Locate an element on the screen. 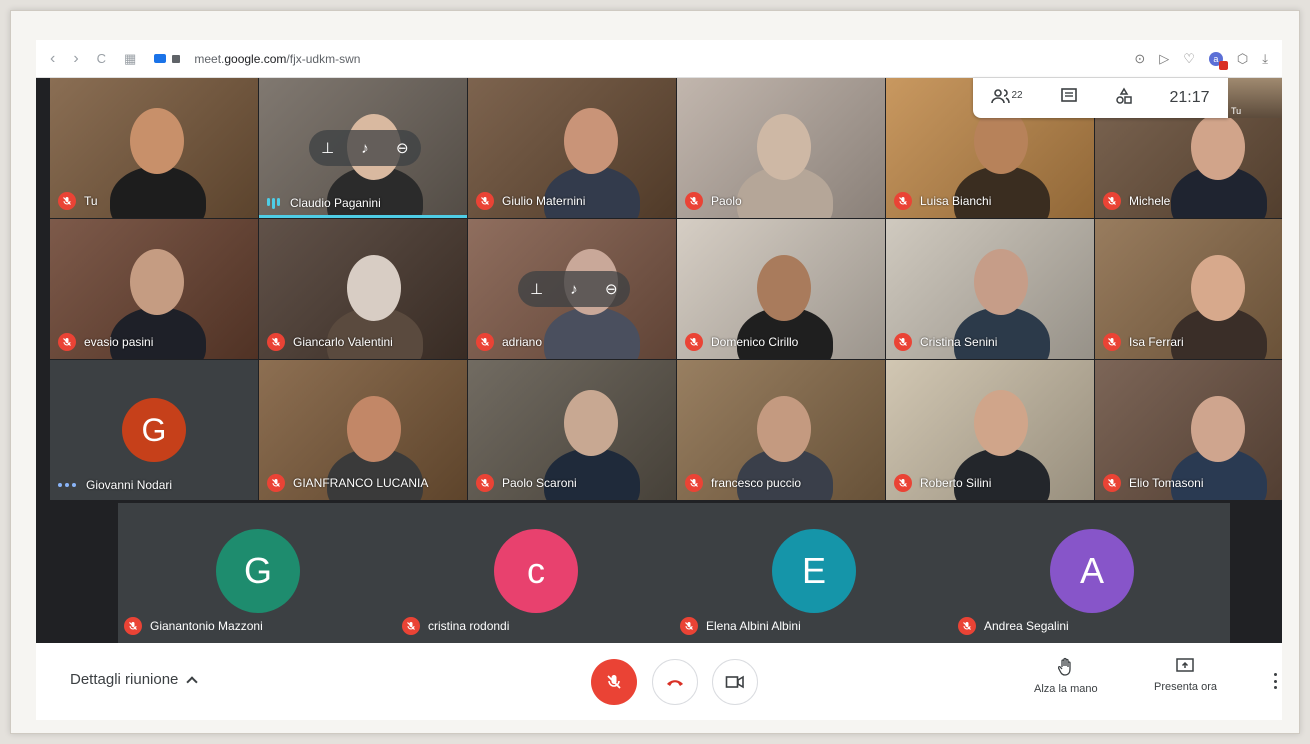  participant-tile: Roberto Silini is located at coordinates (990, 430).